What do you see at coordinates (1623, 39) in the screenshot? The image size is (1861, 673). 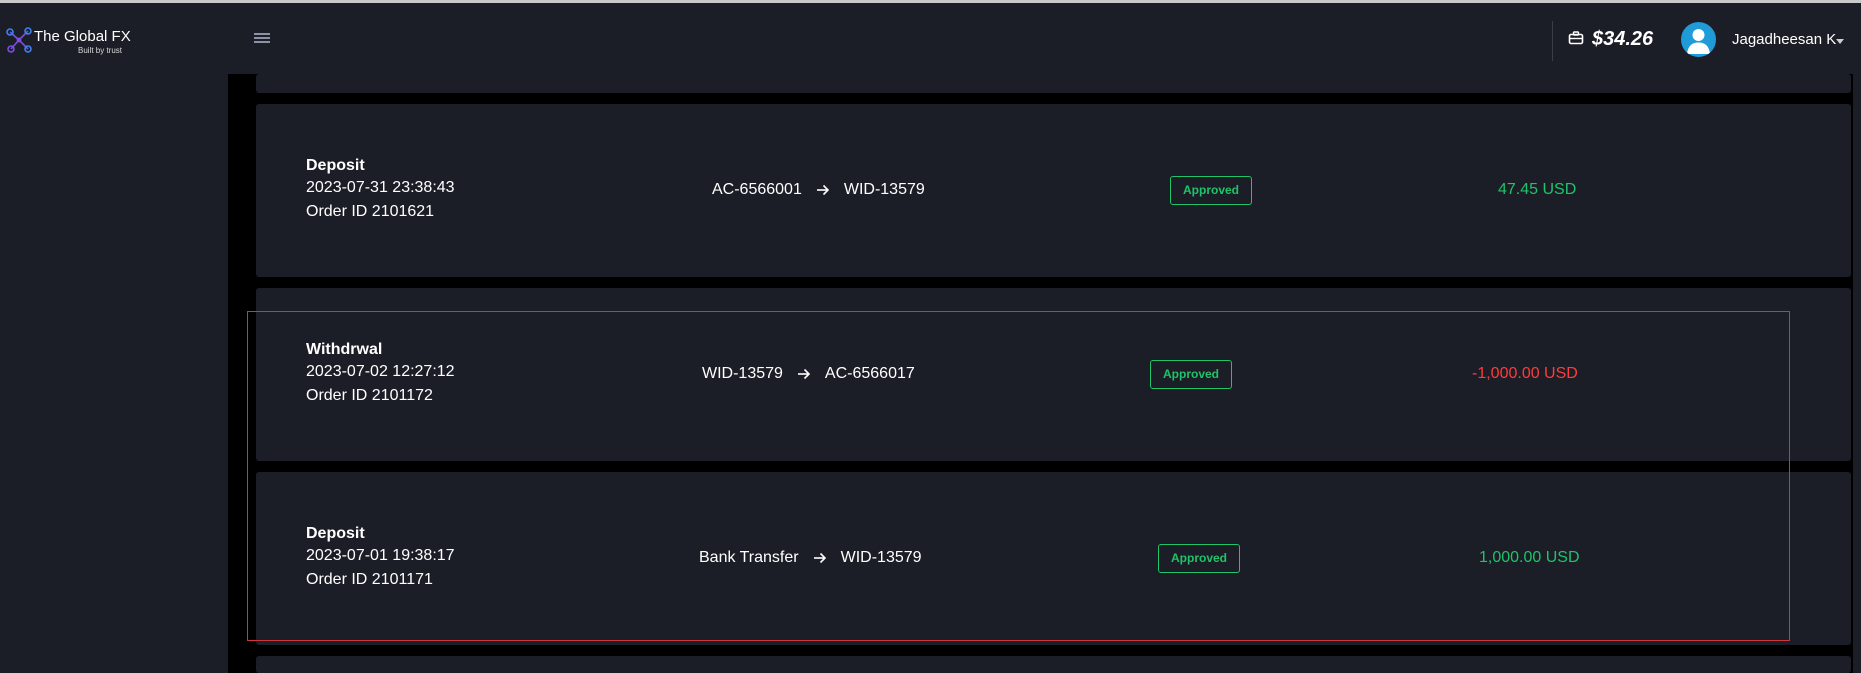 I see `wallet-balance: $34.26` at bounding box center [1623, 39].